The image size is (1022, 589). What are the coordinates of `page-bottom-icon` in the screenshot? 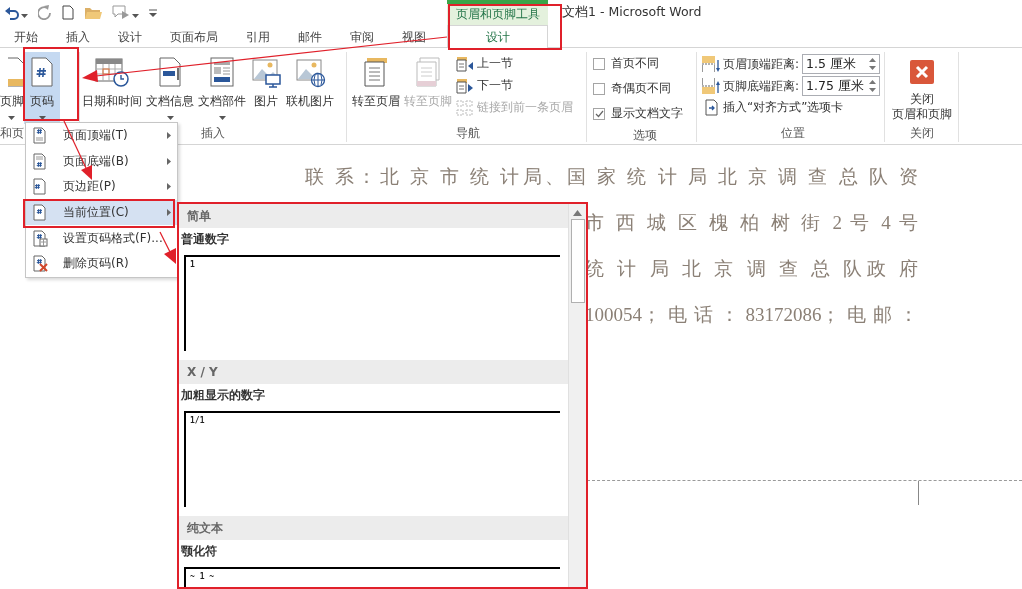 It's located at (40, 161).